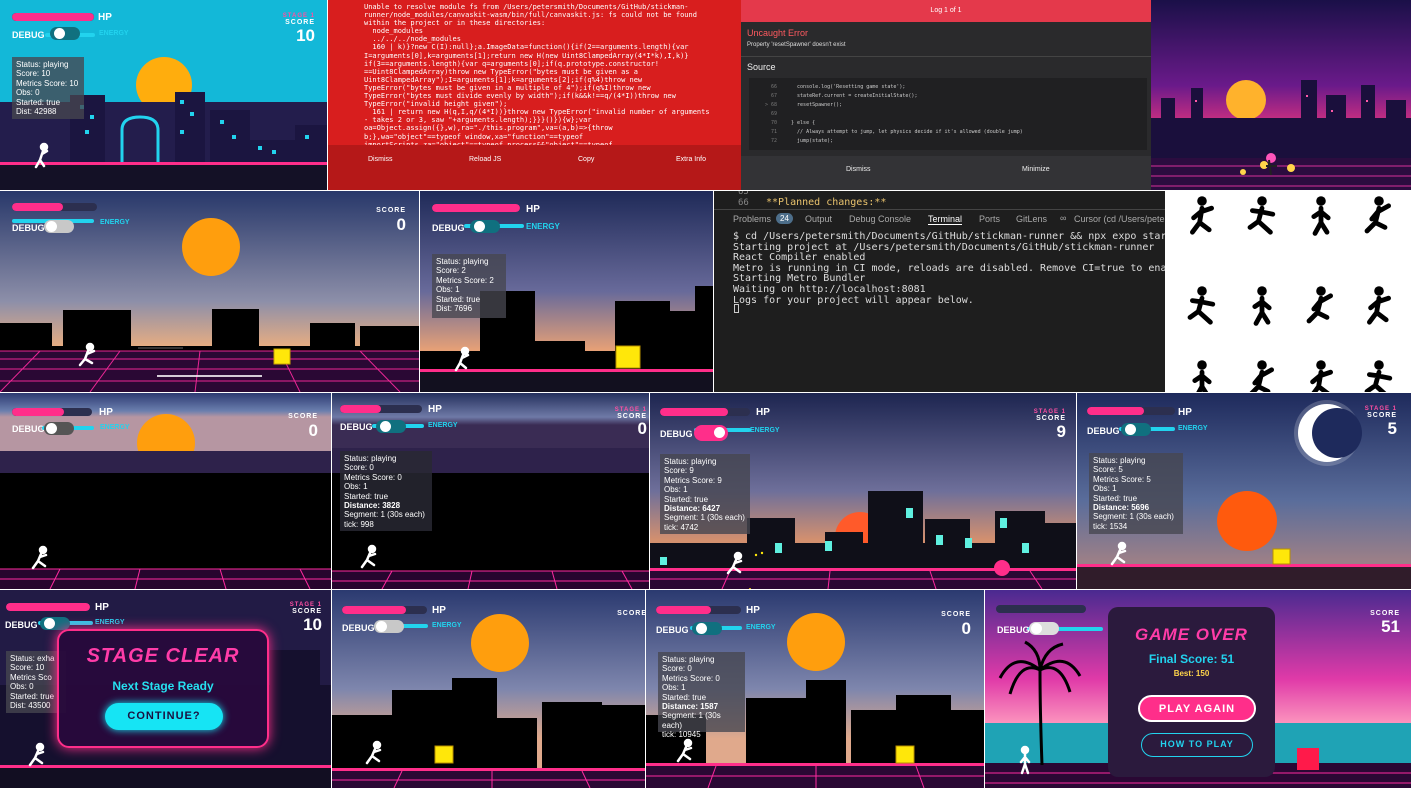 This screenshot has height=788, width=1411. I want to click on debug-dist: Dist: 7696, so click(454, 309).